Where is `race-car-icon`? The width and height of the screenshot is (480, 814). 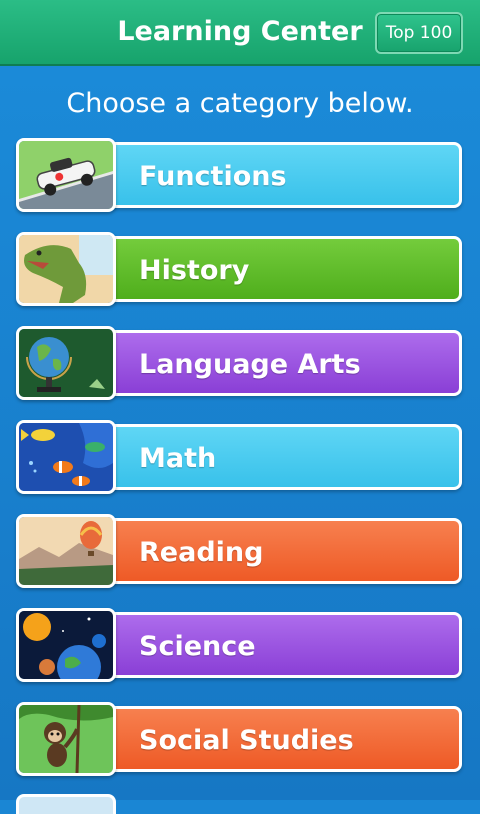 race-car-icon is located at coordinates (66, 175).